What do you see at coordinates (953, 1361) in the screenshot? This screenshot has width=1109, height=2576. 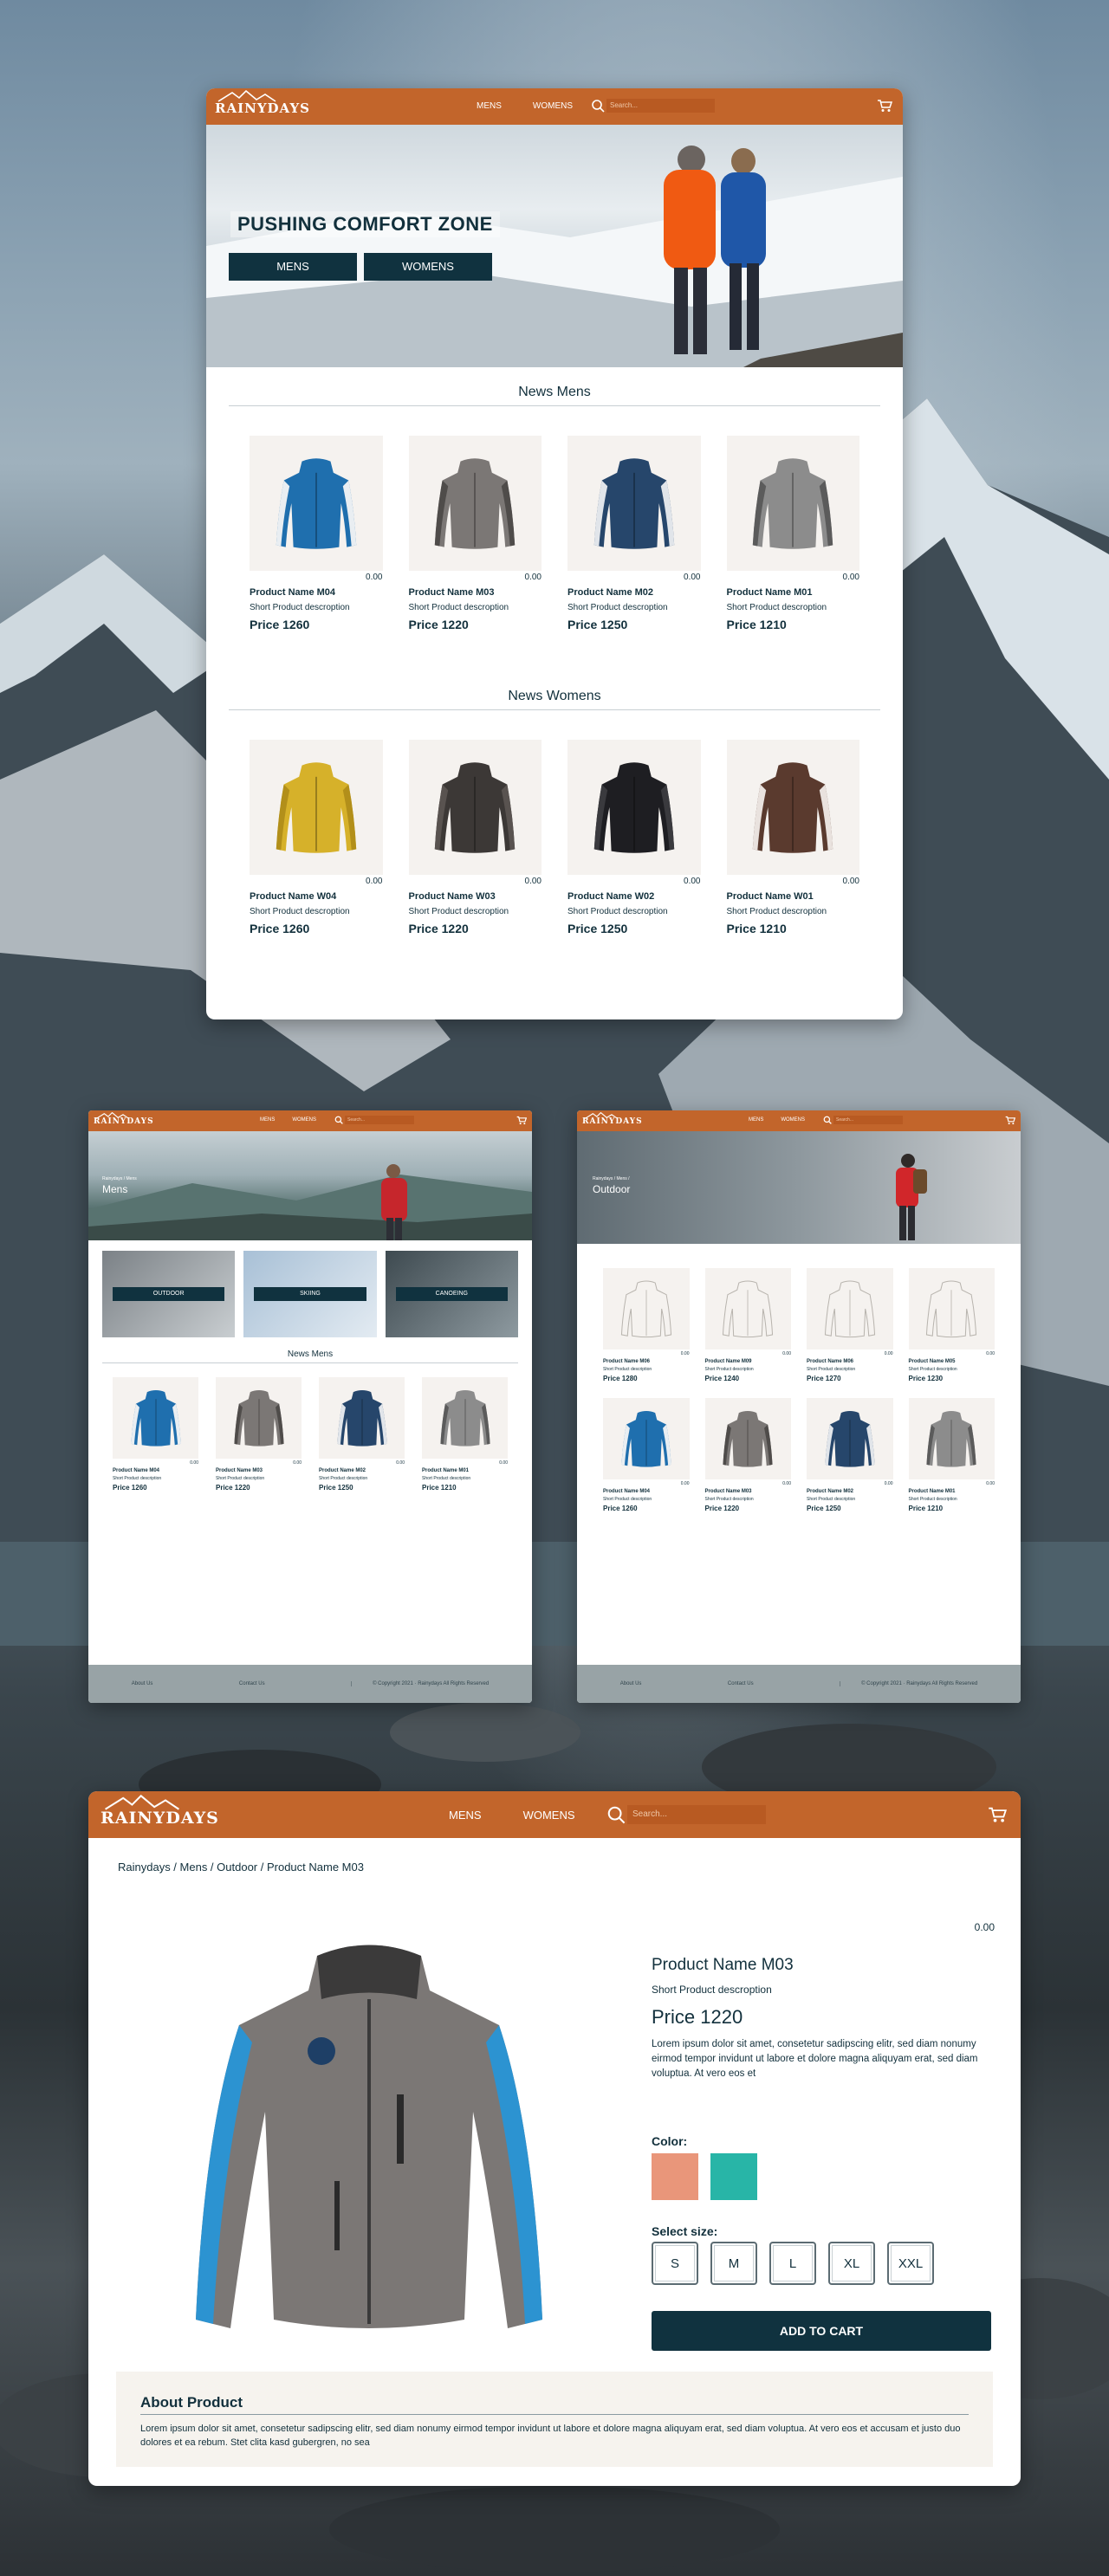 I see `product-name: Product Name M05` at bounding box center [953, 1361].